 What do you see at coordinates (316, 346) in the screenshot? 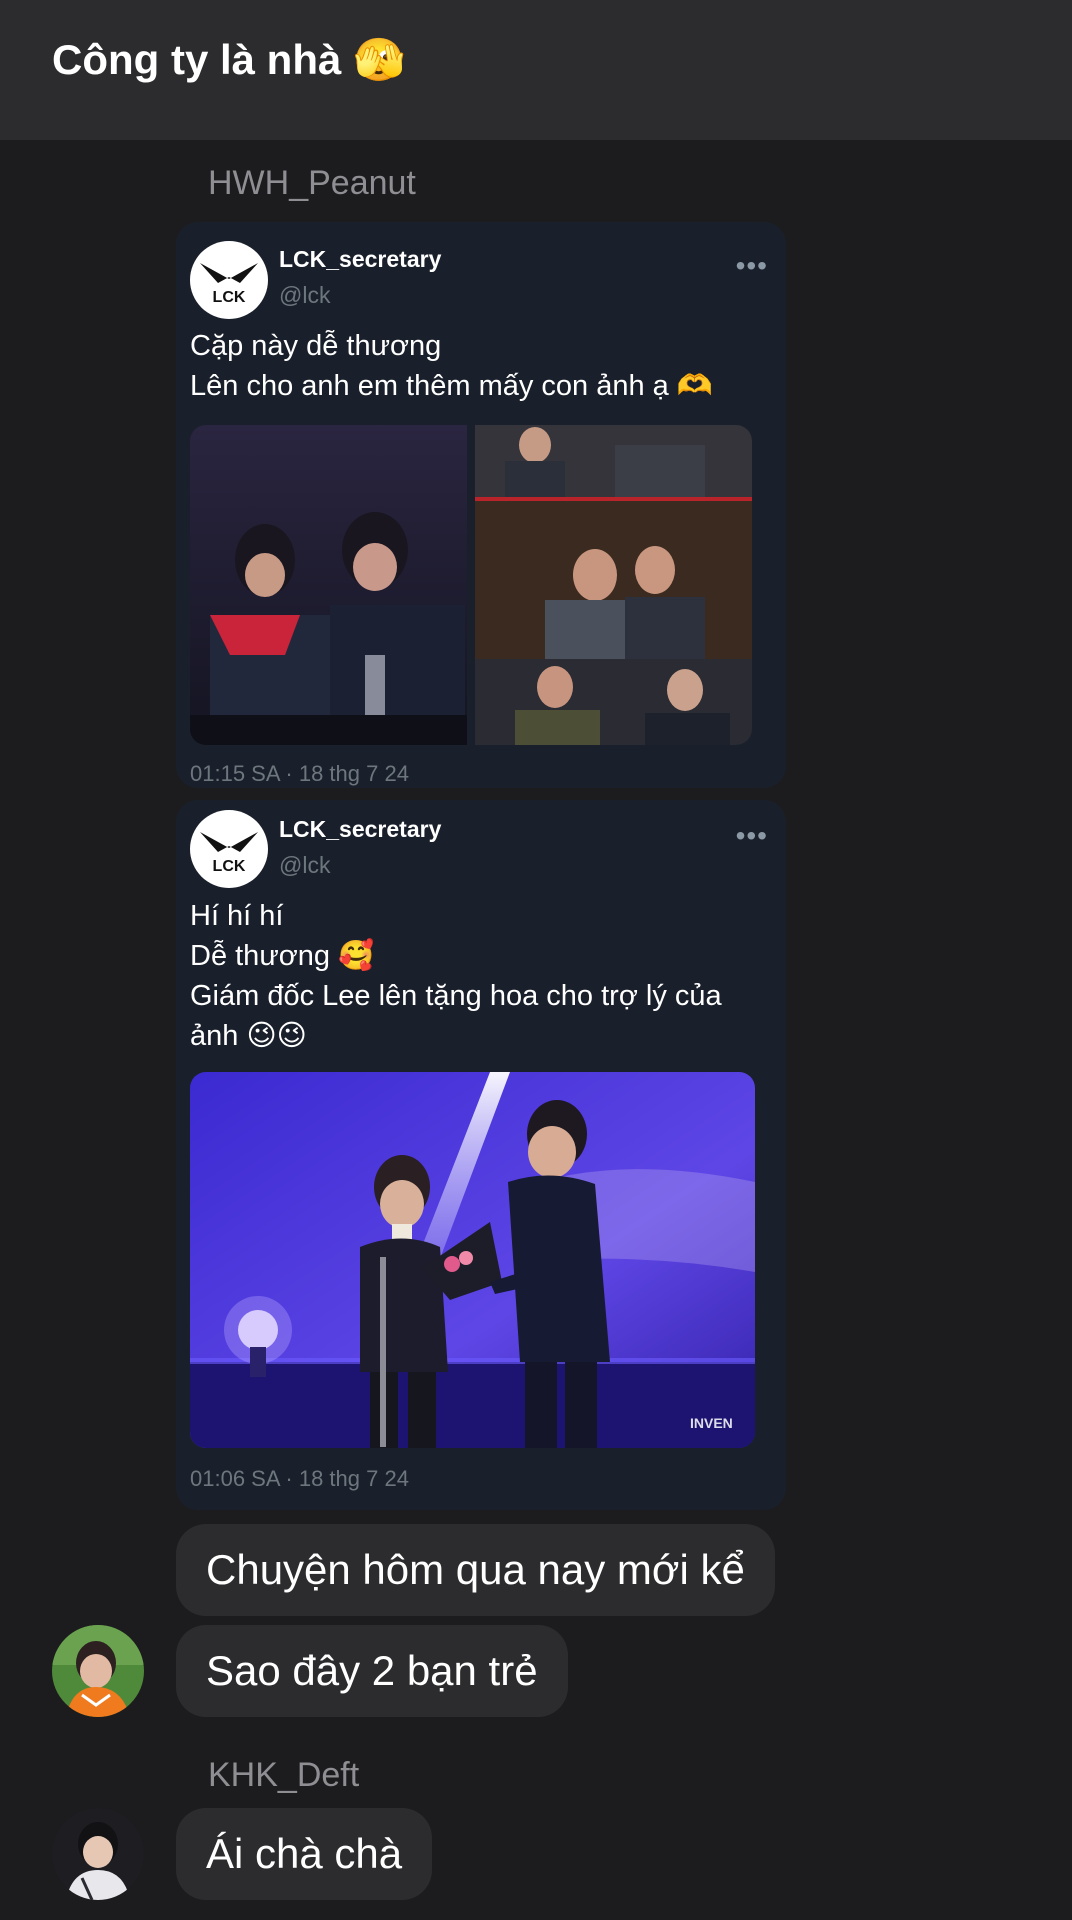
I see `tweet-text-line: Cặp này dễ thương` at bounding box center [316, 346].